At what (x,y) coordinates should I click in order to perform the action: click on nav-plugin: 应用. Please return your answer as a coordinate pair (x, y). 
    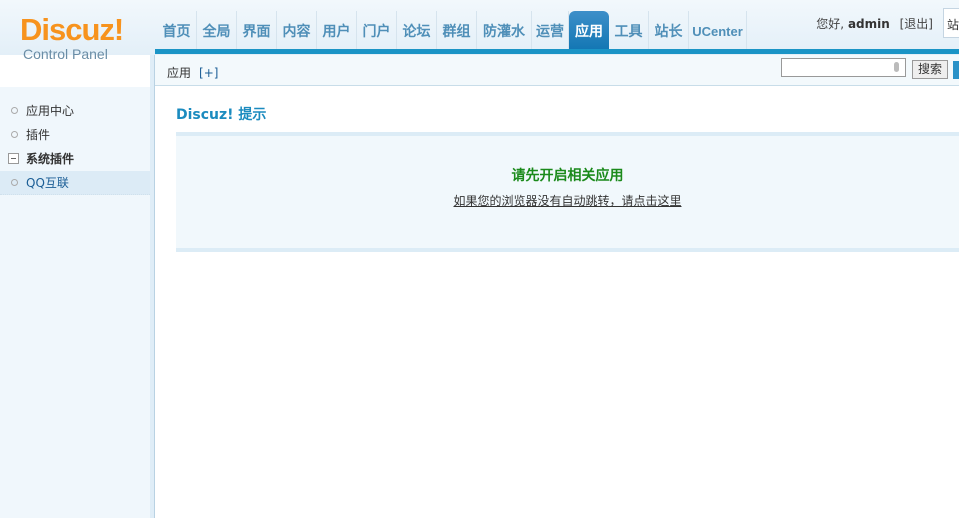
    Looking at the image, I should click on (589, 30).